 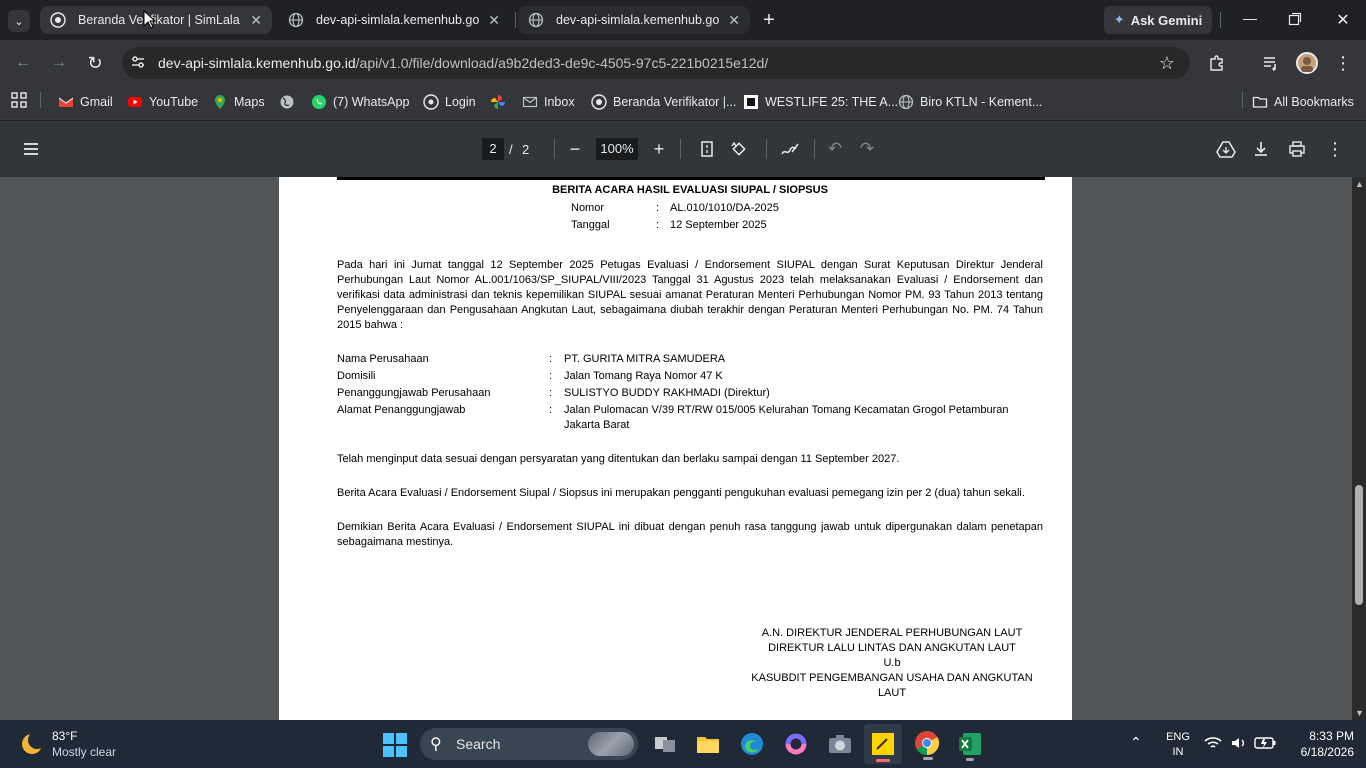 What do you see at coordinates (611, 744) in the screenshot?
I see `search-highlight-image` at bounding box center [611, 744].